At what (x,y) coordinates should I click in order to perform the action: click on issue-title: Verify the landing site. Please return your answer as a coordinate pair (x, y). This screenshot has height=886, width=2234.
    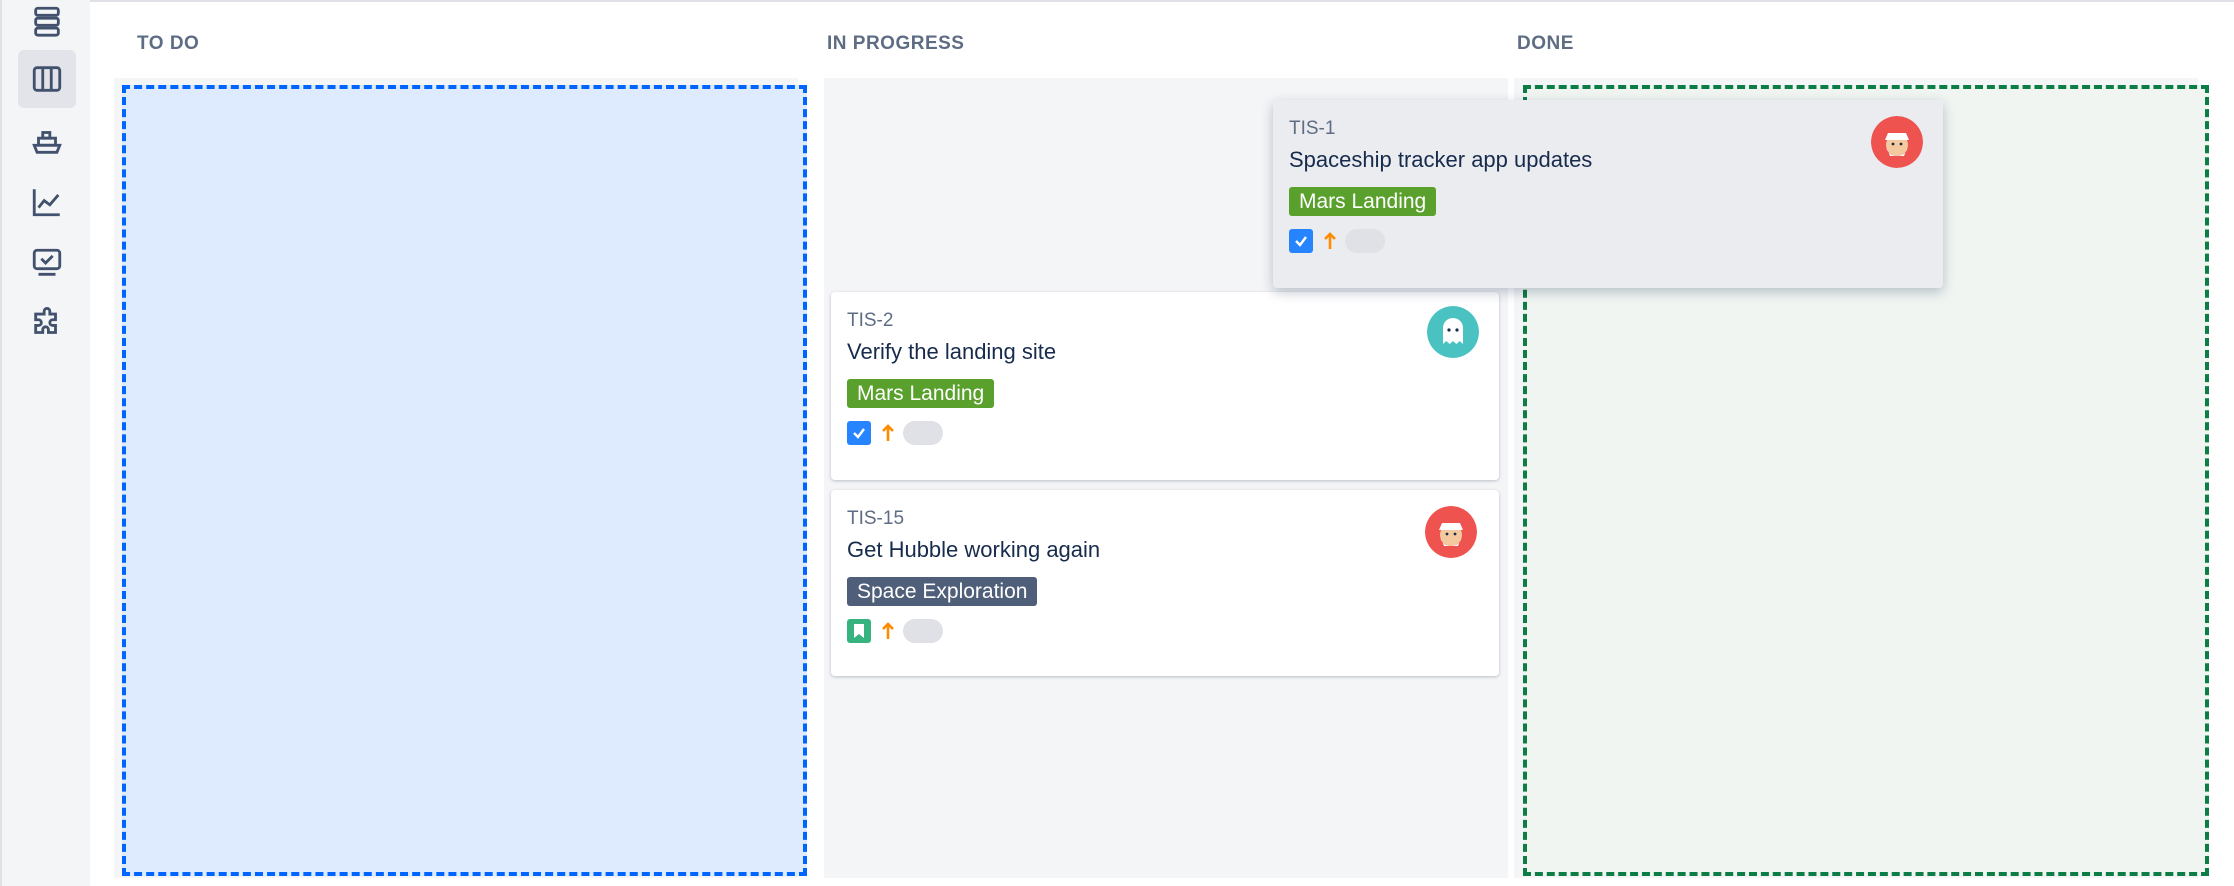
    Looking at the image, I should click on (952, 351).